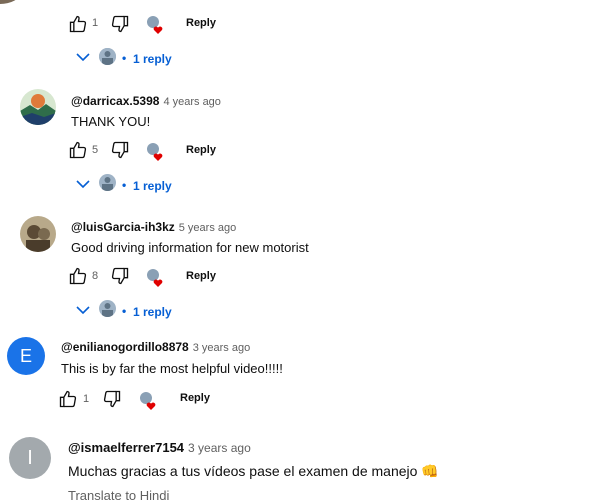 The width and height of the screenshot is (600, 503). Describe the element at coordinates (95, 276) in the screenshot. I see `like-count: 8` at that location.